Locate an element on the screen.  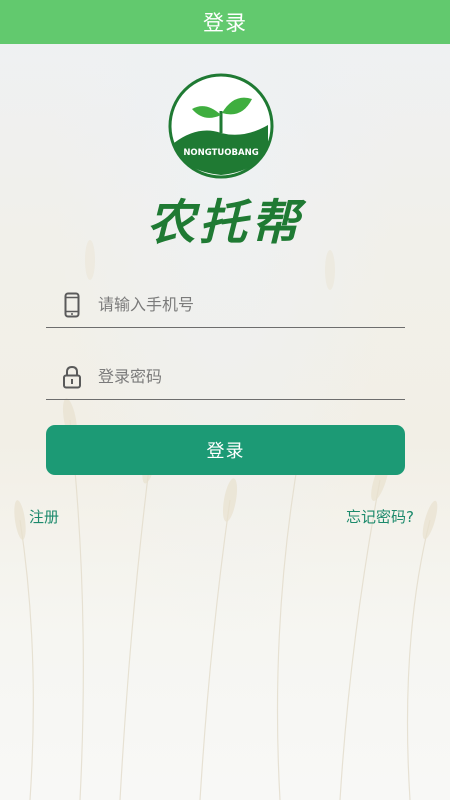
top-bar: 登录 is located at coordinates (225, 22).